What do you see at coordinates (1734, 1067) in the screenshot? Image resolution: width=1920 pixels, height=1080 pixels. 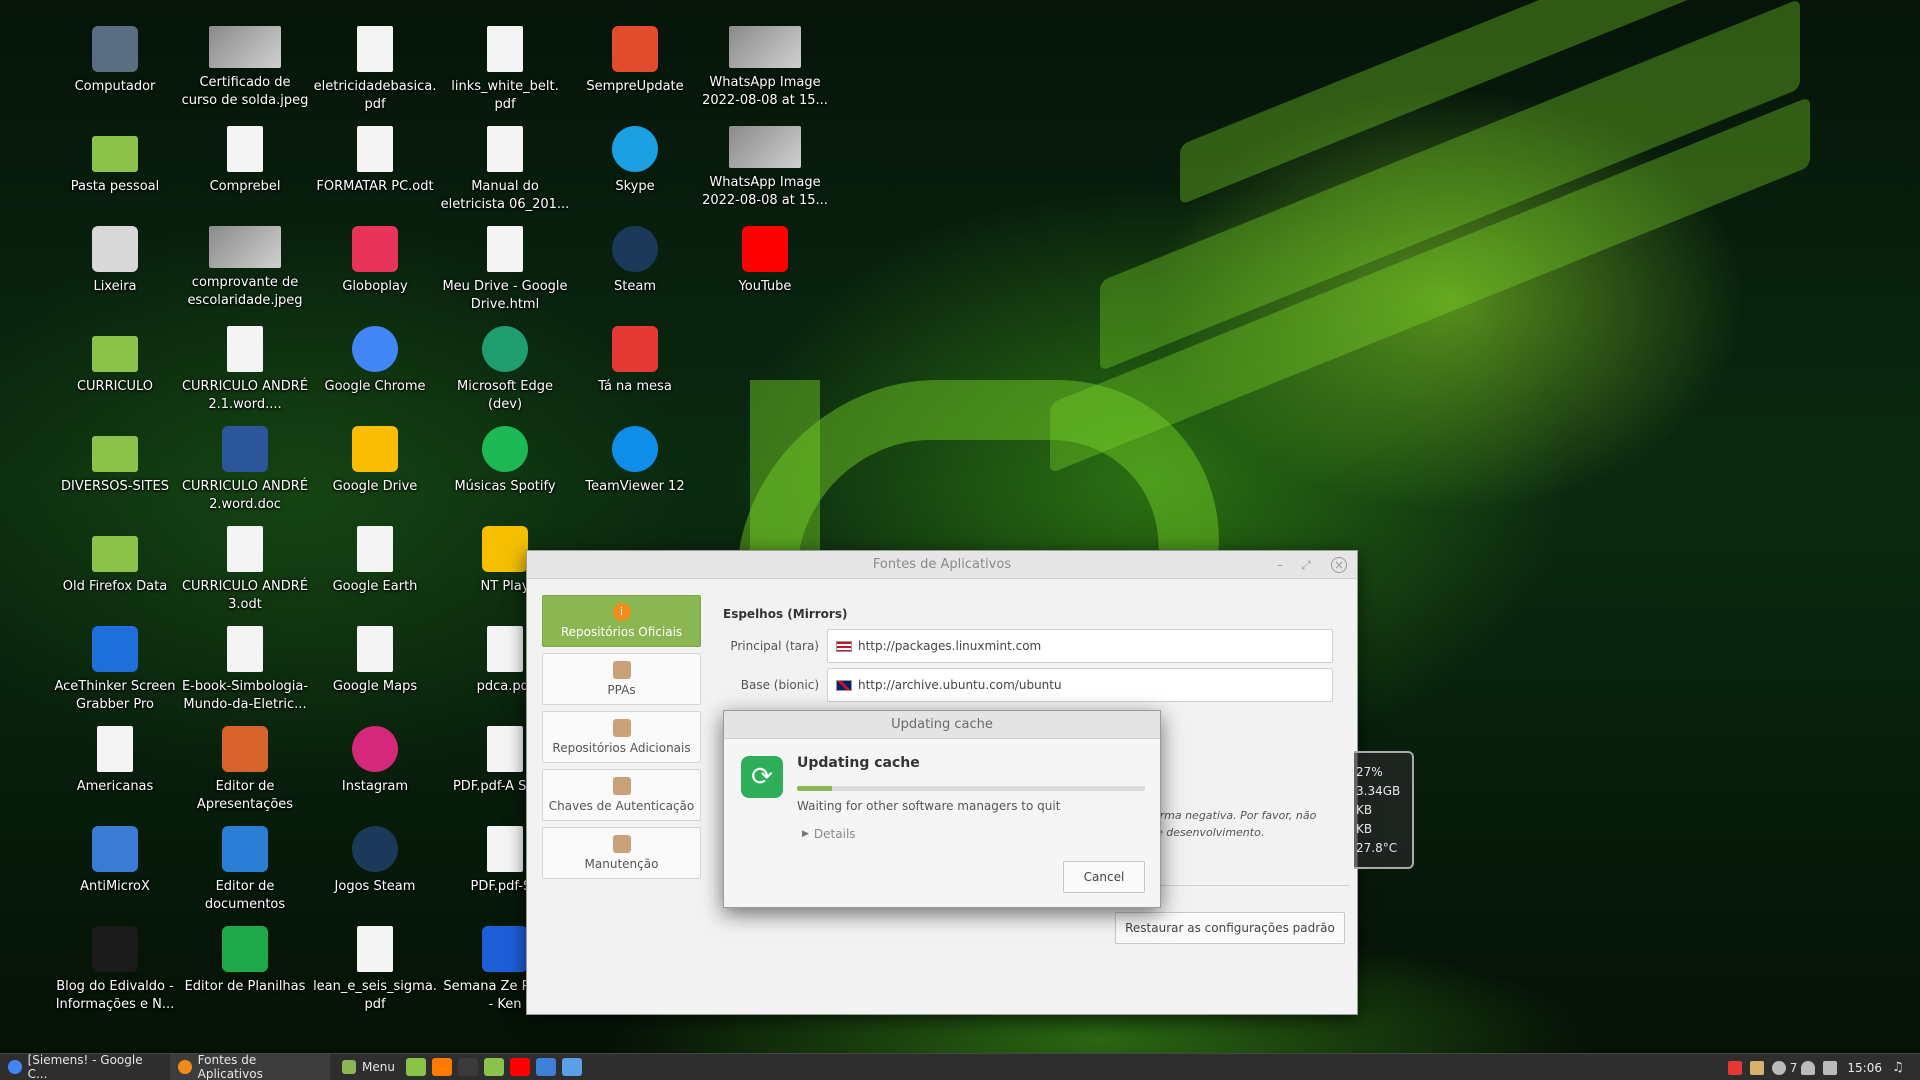 I see `shield-icon` at bounding box center [1734, 1067].